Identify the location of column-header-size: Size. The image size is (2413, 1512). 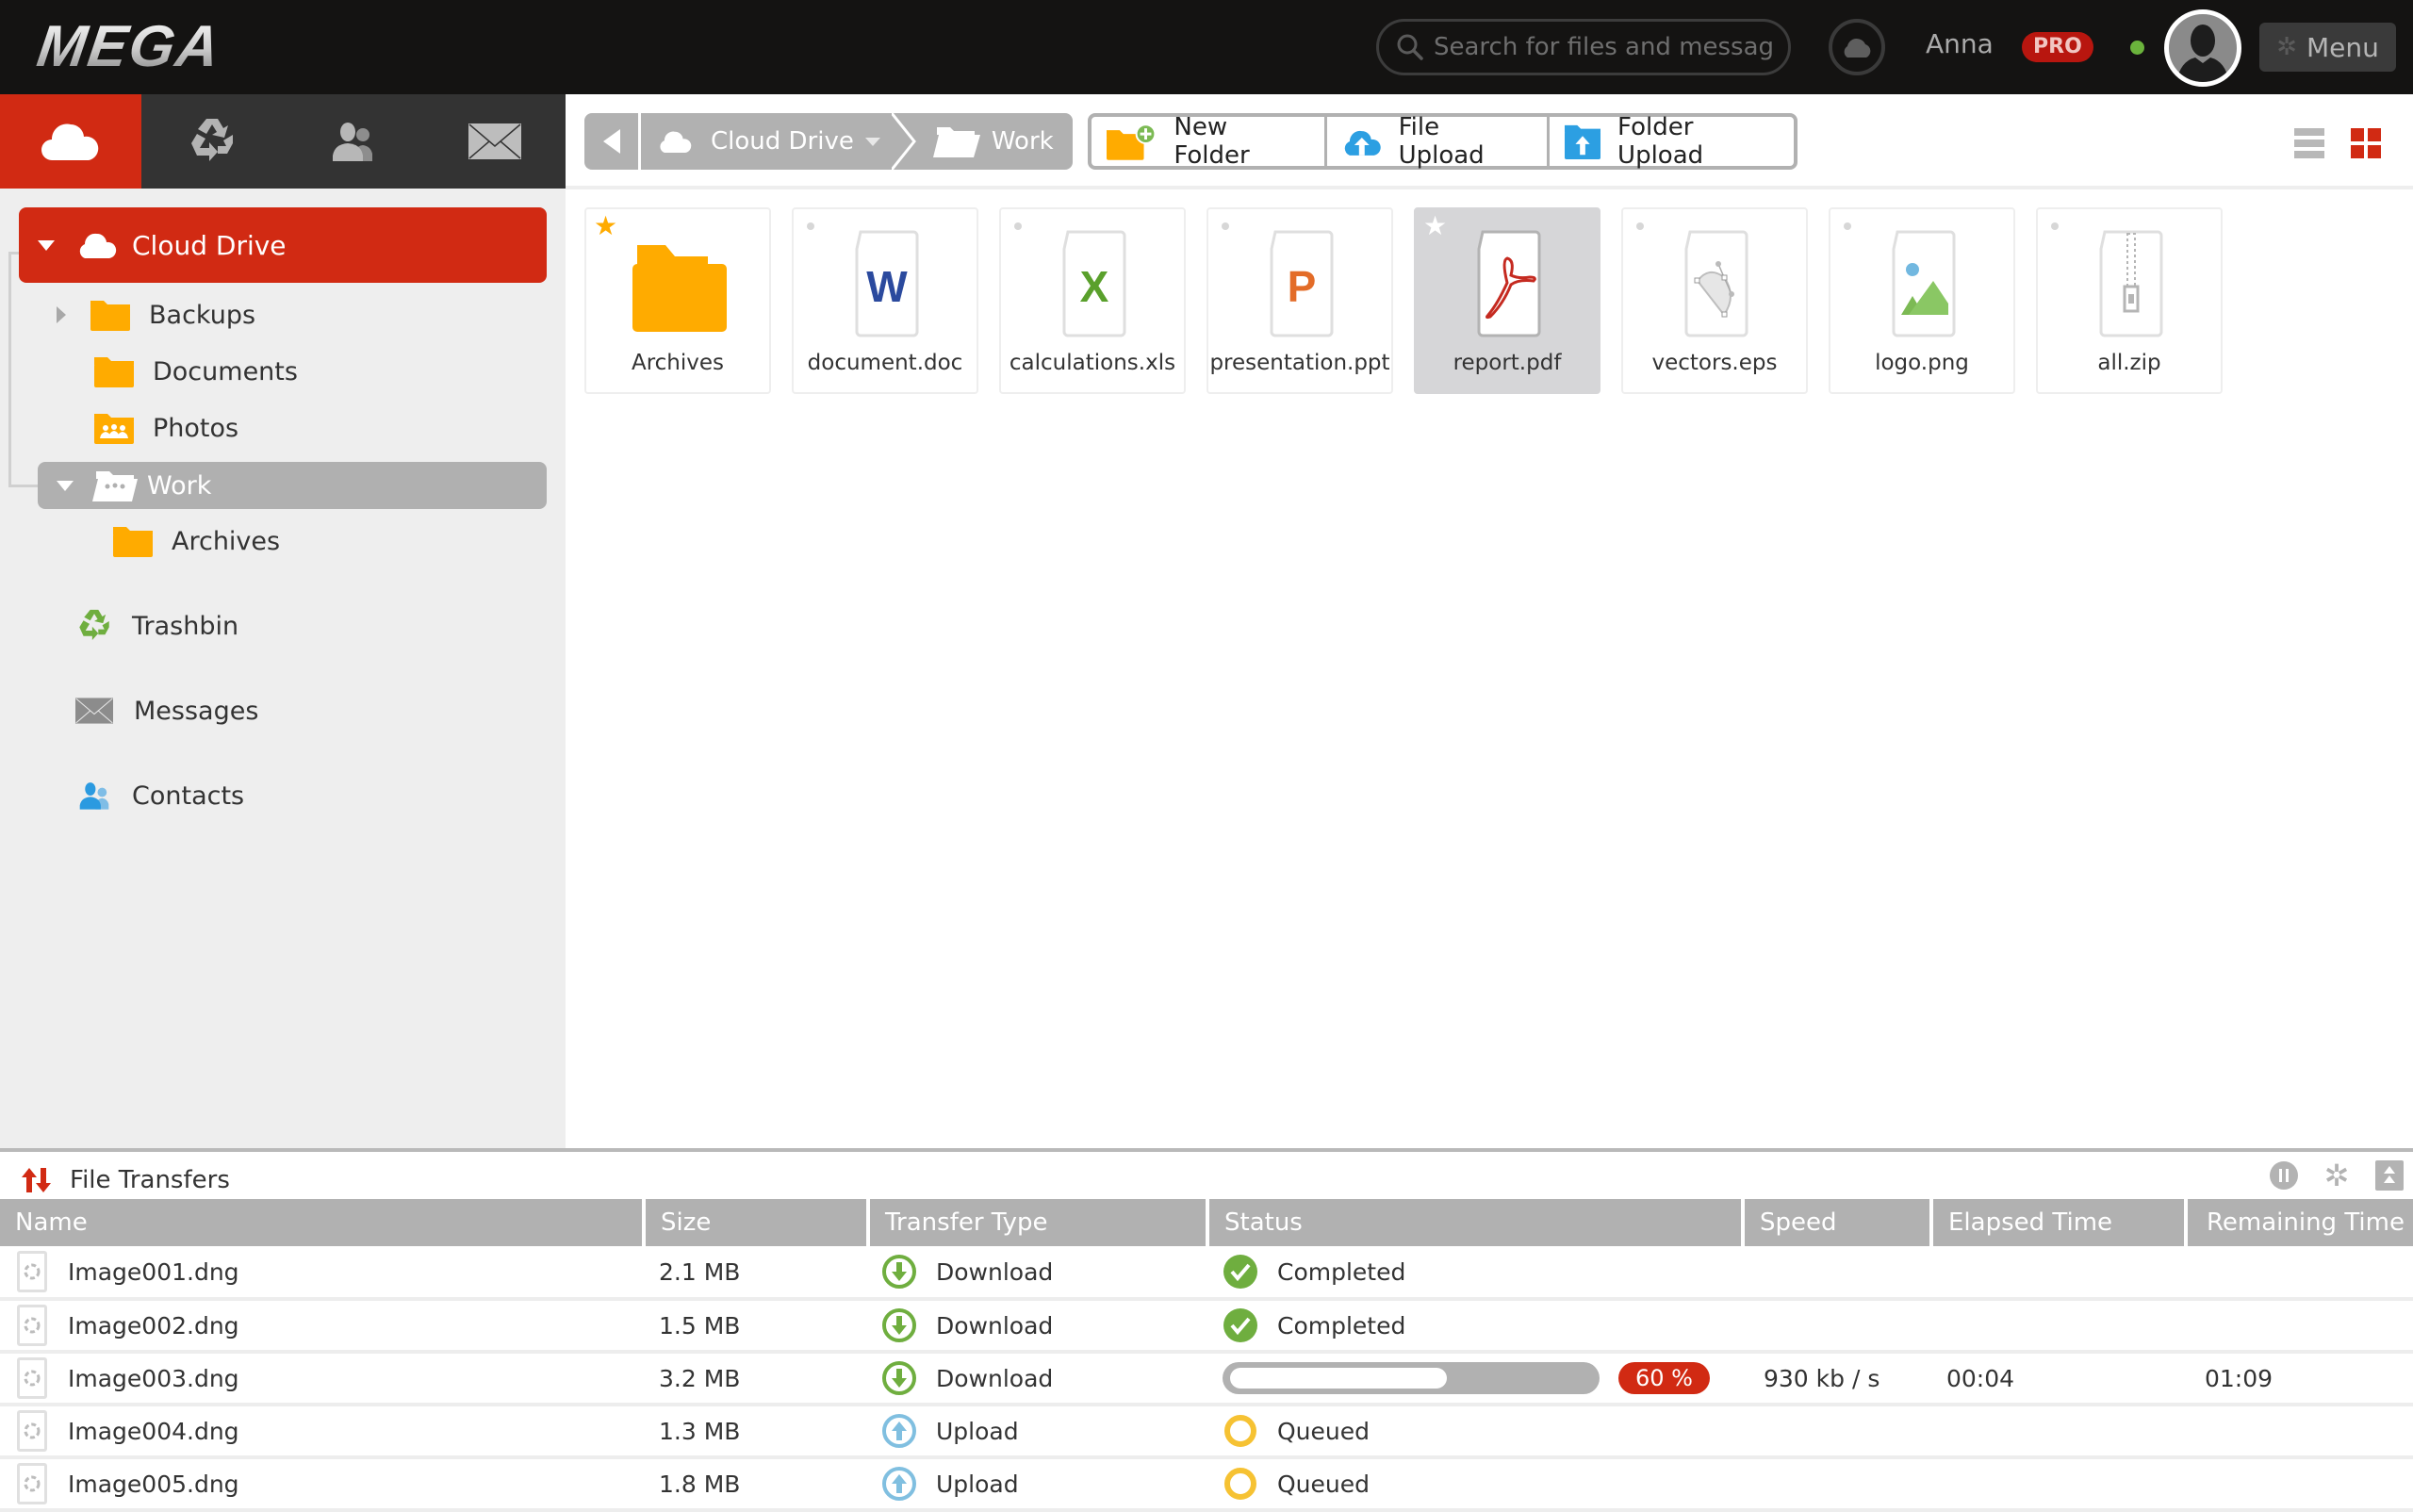
(757, 1222).